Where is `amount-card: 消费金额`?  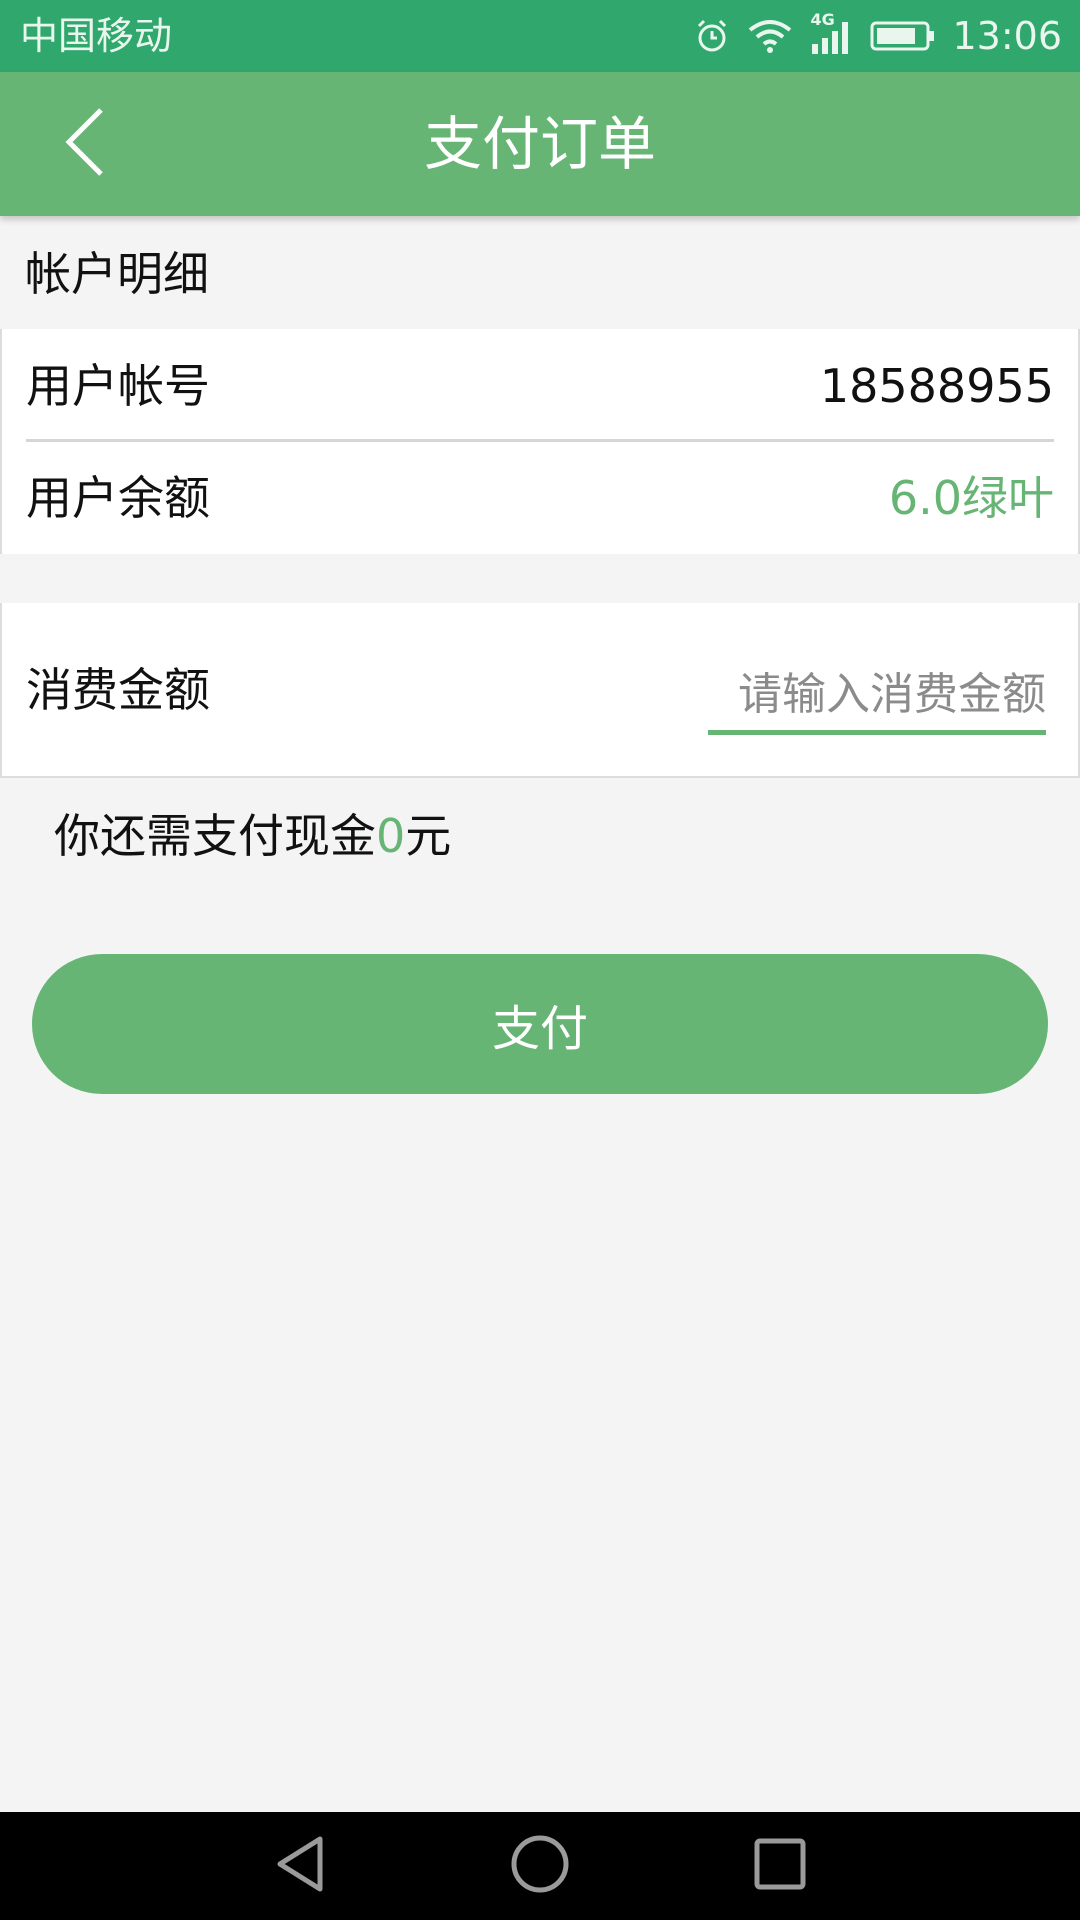
amount-card: 消费金额 is located at coordinates (540, 690).